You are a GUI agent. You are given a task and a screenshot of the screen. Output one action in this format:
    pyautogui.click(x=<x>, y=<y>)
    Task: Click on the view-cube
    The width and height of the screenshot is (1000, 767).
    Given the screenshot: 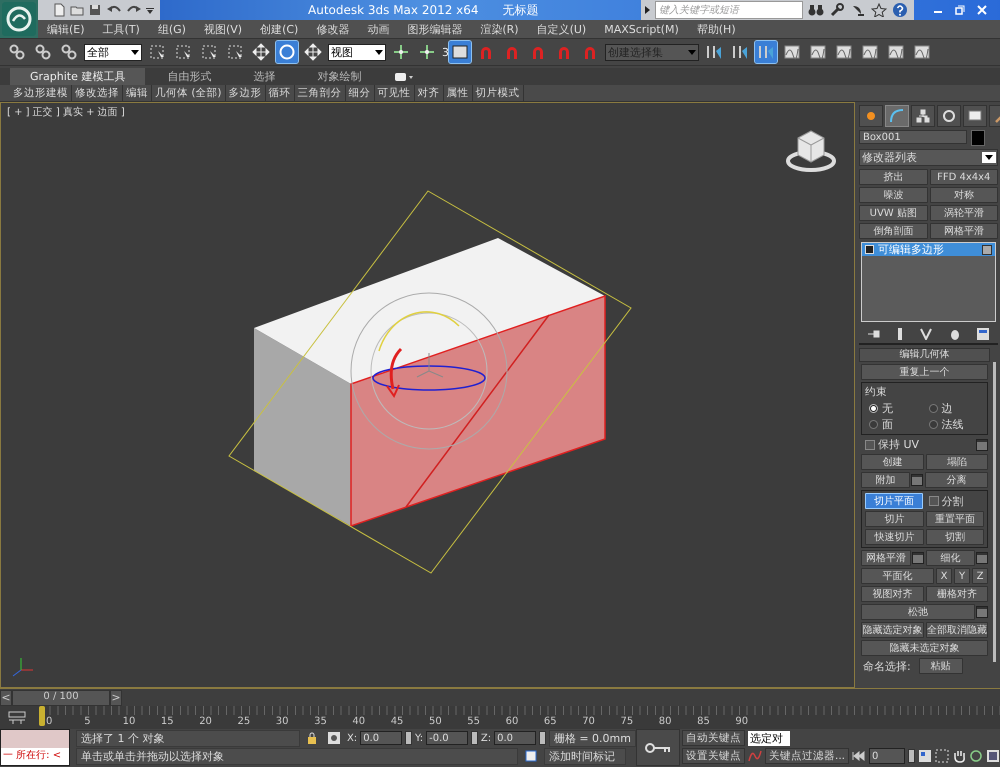 What is the action you would take?
    pyautogui.click(x=811, y=151)
    